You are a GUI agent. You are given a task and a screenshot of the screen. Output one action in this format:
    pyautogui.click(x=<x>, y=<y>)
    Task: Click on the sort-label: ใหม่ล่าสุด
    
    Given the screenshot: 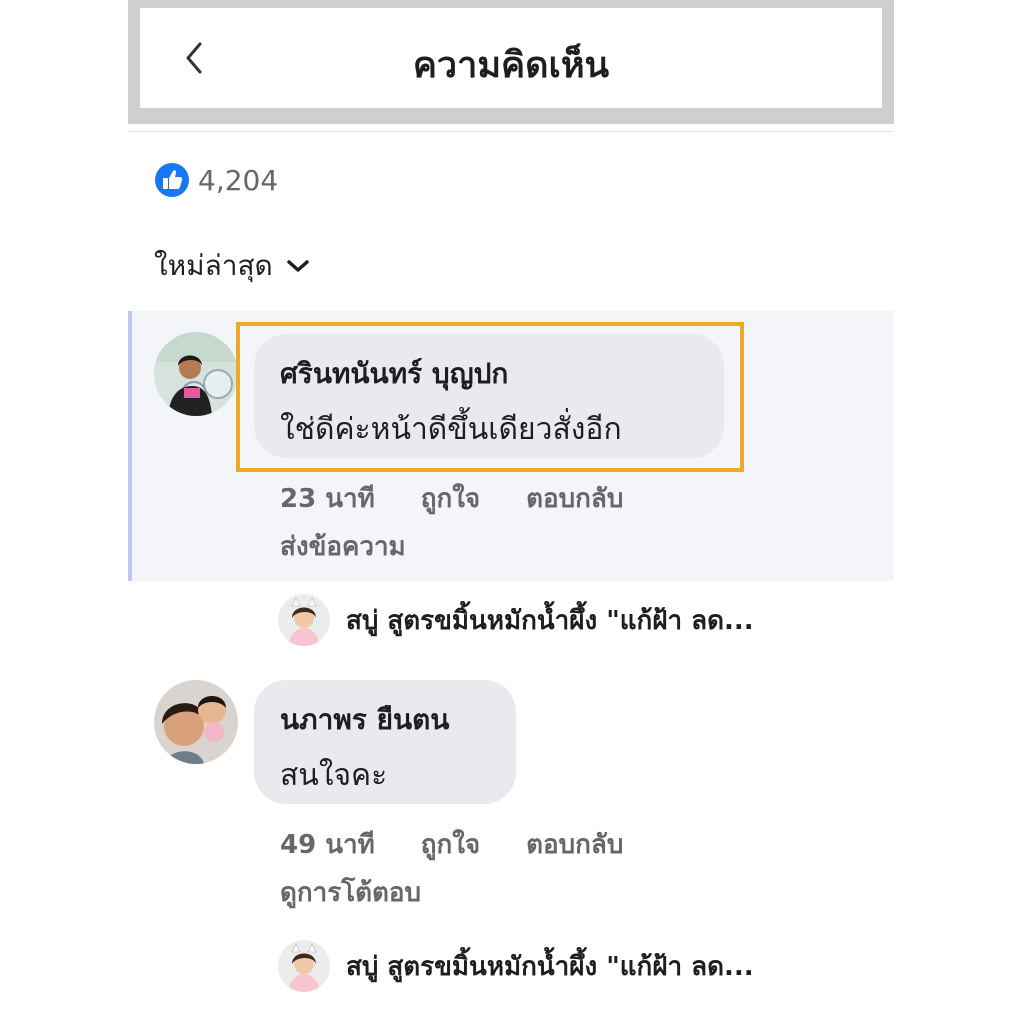 What is the action you would take?
    pyautogui.click(x=213, y=265)
    